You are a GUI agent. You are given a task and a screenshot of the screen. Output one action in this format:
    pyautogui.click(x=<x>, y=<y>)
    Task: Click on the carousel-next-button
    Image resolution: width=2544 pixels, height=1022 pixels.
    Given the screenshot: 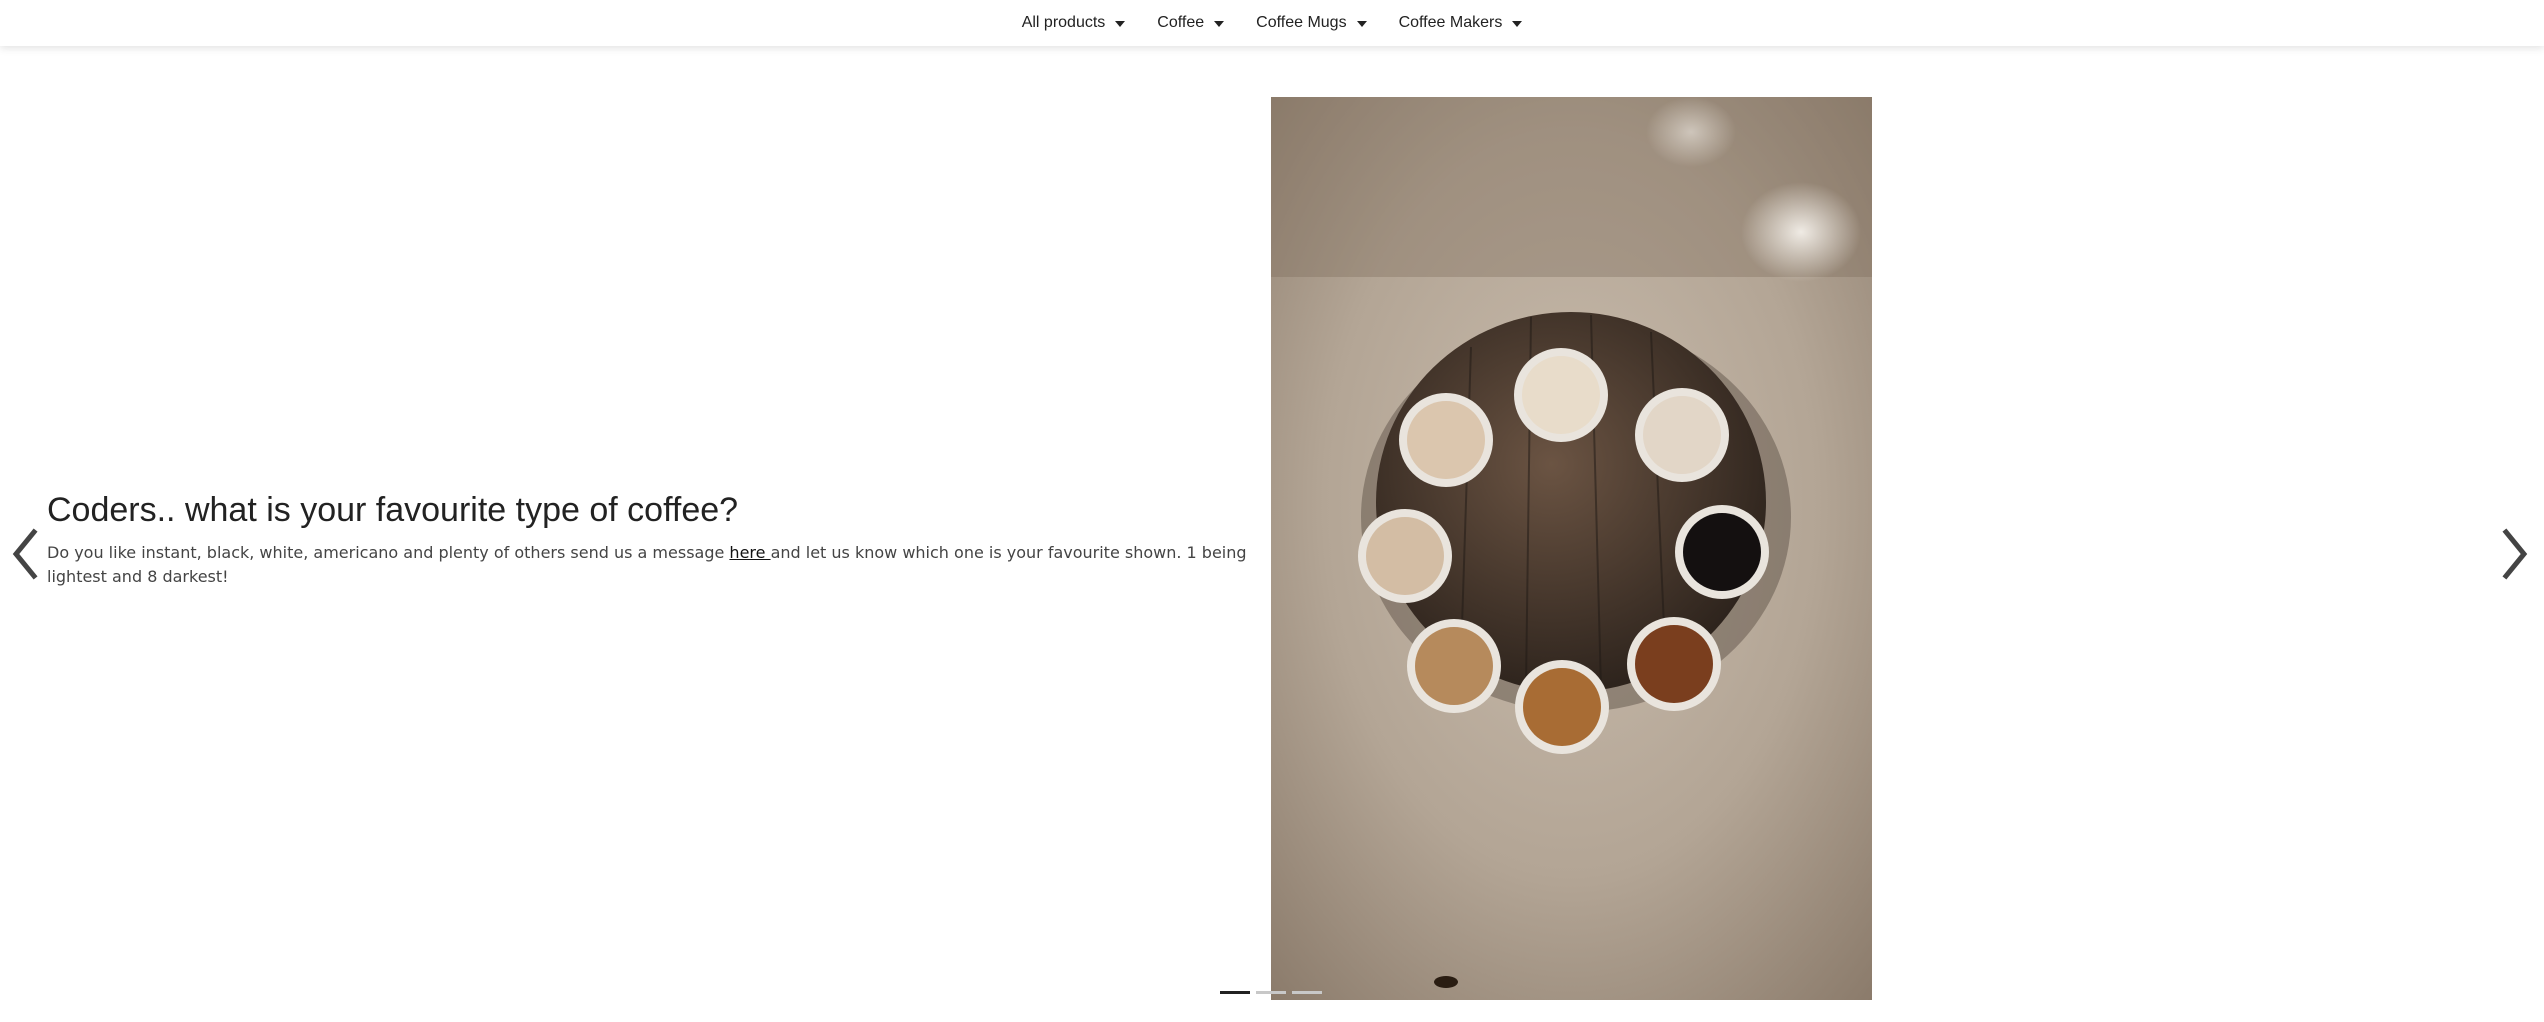 What is the action you would take?
    pyautogui.click(x=2514, y=554)
    